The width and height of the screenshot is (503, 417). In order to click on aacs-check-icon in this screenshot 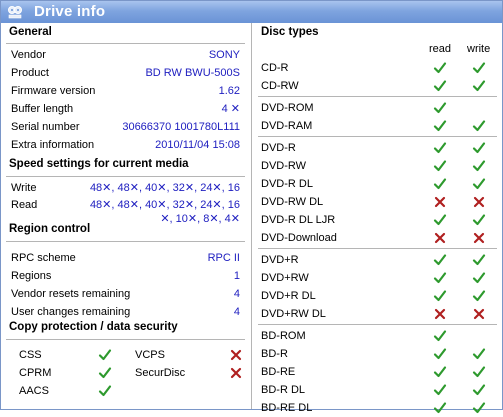, I will do `click(105, 391)`.